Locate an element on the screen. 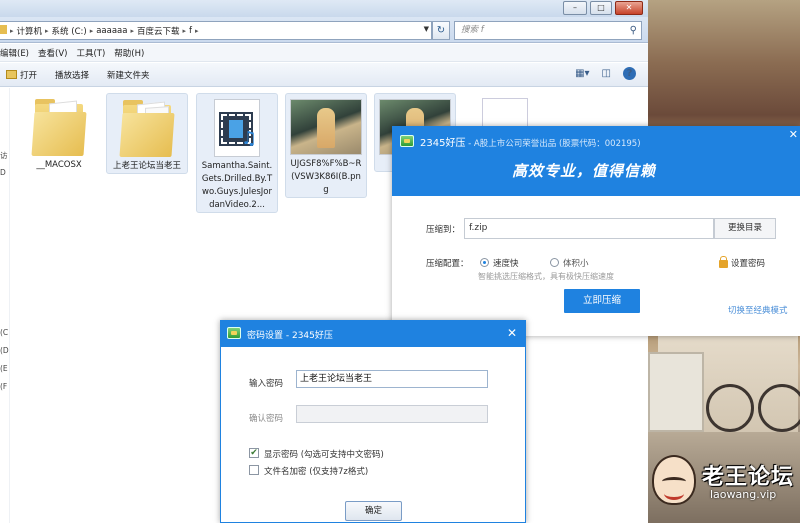  close-button: ✕ is located at coordinates (629, 8).